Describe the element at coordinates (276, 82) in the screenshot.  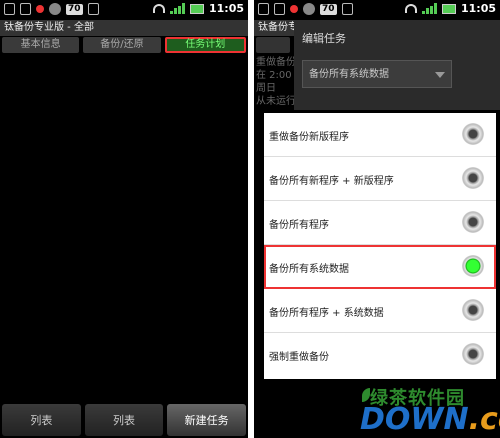
I see `background-task-info: 重做备份 在 2:00 周日 从未运行` at that location.